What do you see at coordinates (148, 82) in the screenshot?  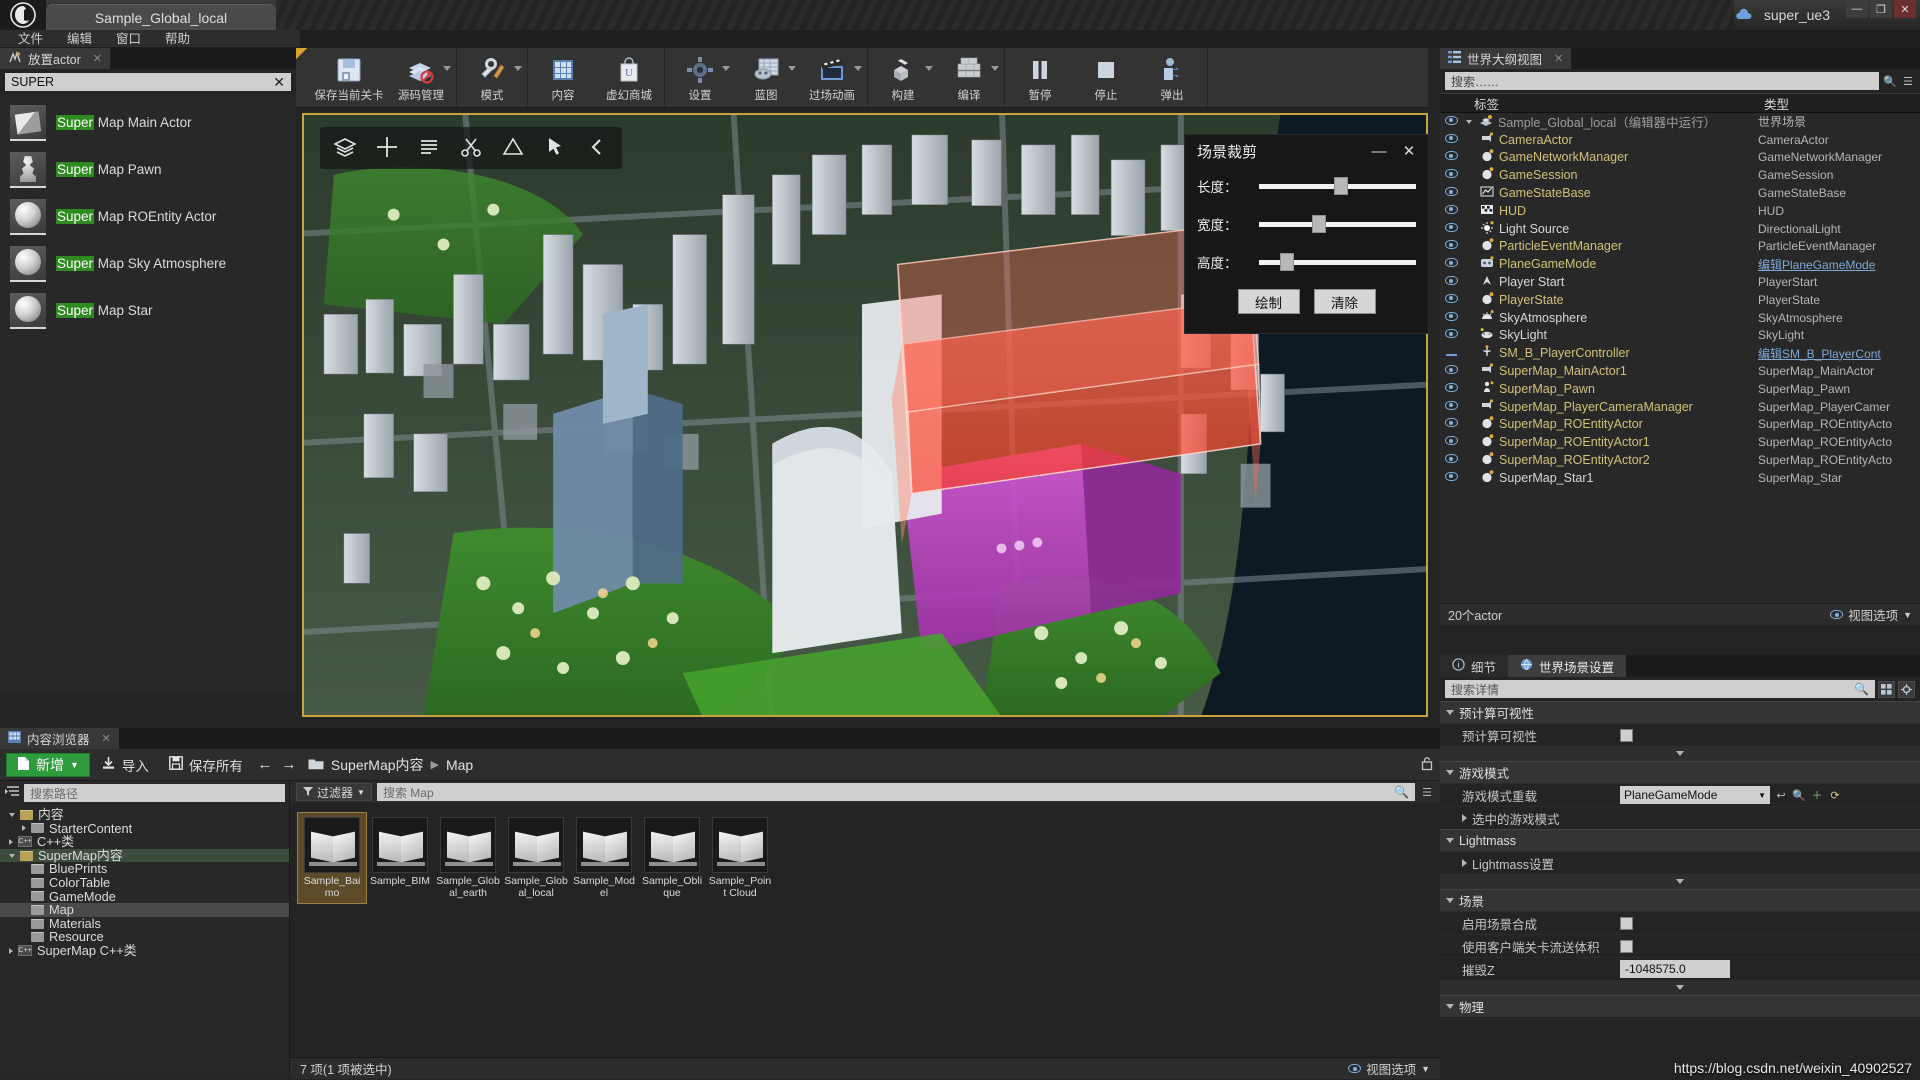 I see `place-actor-search-input: SUPER ✕` at bounding box center [148, 82].